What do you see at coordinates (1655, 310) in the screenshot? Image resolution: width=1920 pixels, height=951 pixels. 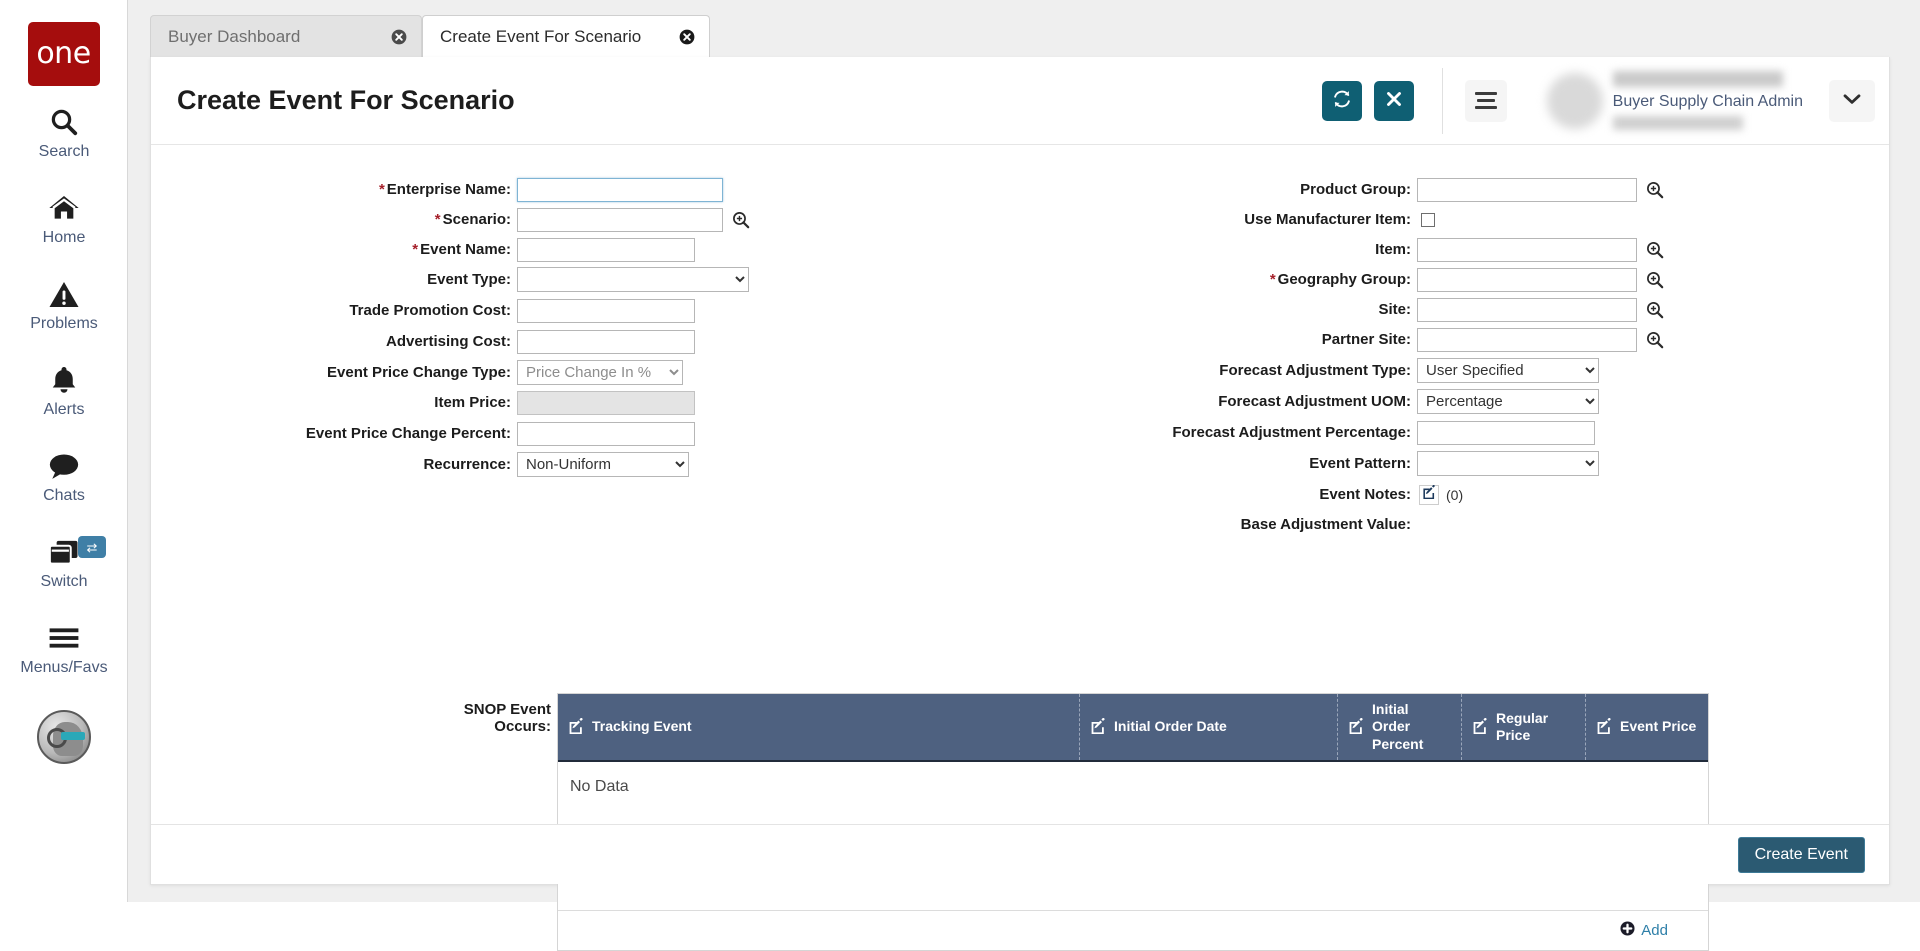 I see `site-lookup-icon` at bounding box center [1655, 310].